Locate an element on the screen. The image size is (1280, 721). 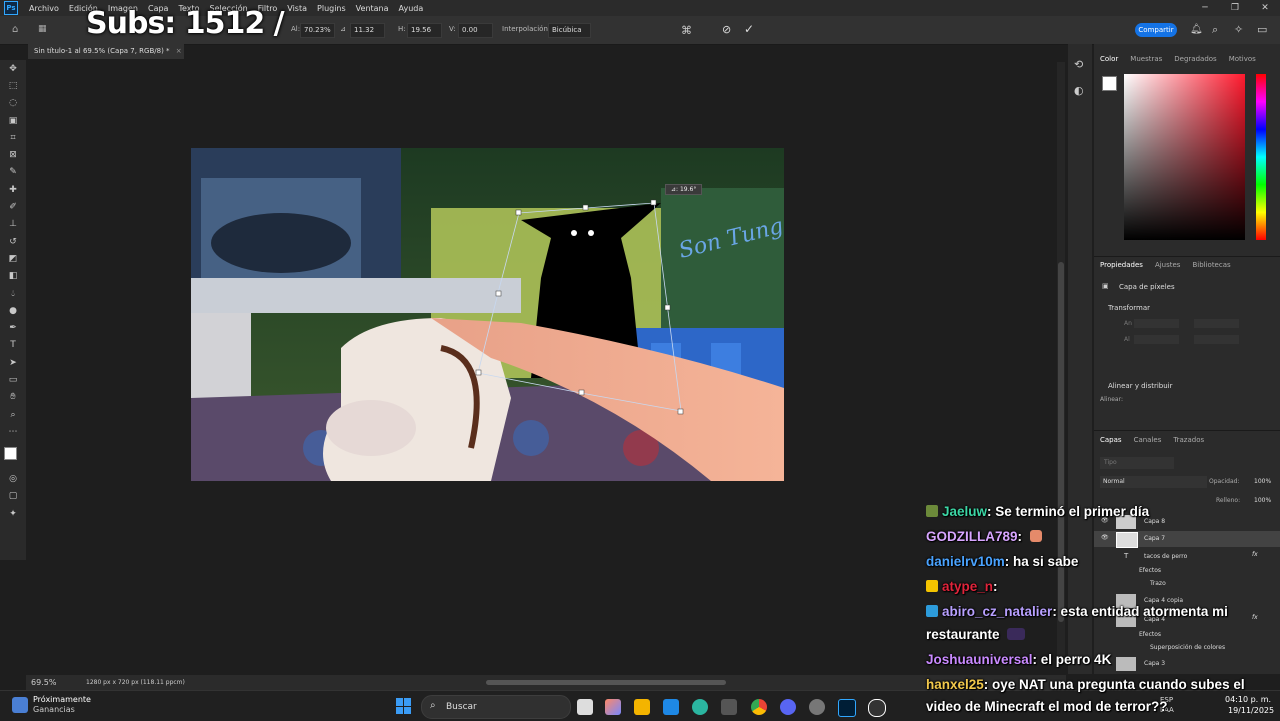
menu-plugins: Plugins is located at coordinates (331, 8).